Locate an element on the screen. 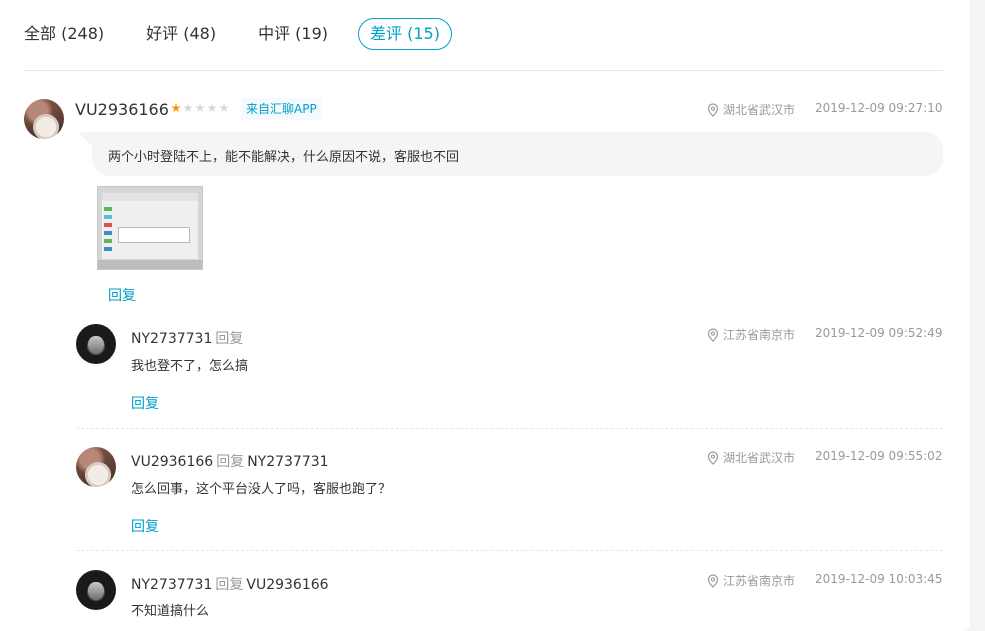  reply-location: 湖北省武汉市 is located at coordinates (751, 457).